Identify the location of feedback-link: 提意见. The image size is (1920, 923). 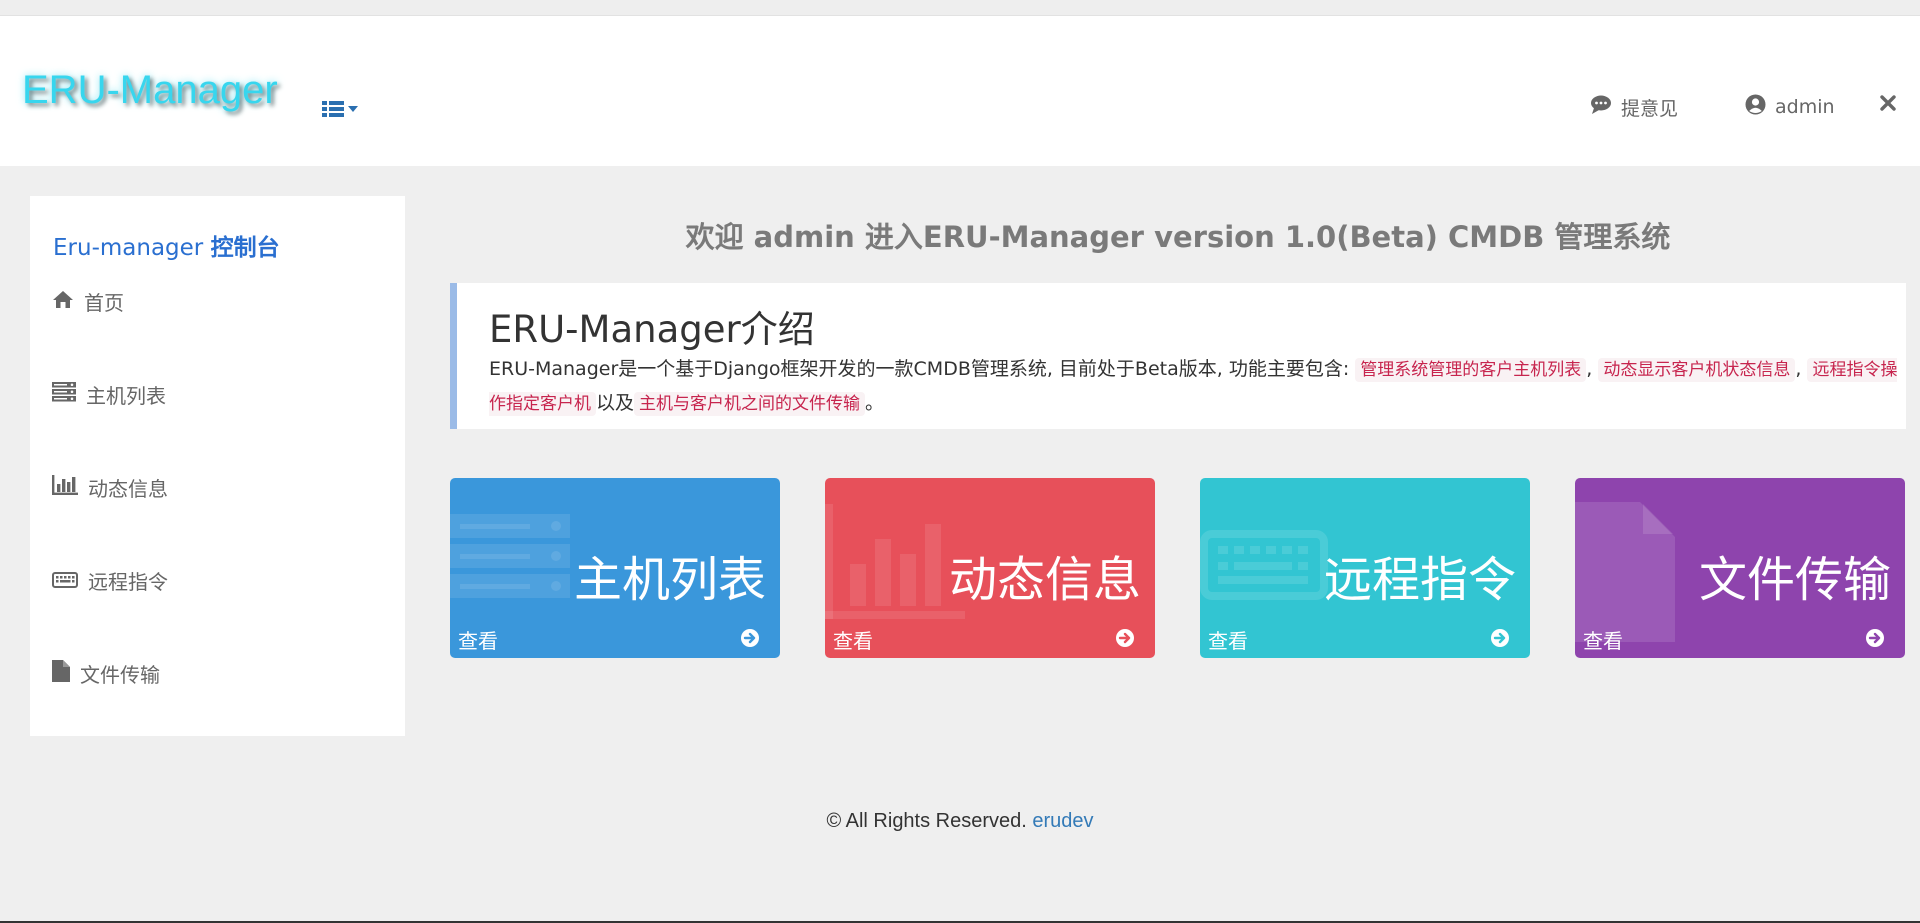
(1634, 107).